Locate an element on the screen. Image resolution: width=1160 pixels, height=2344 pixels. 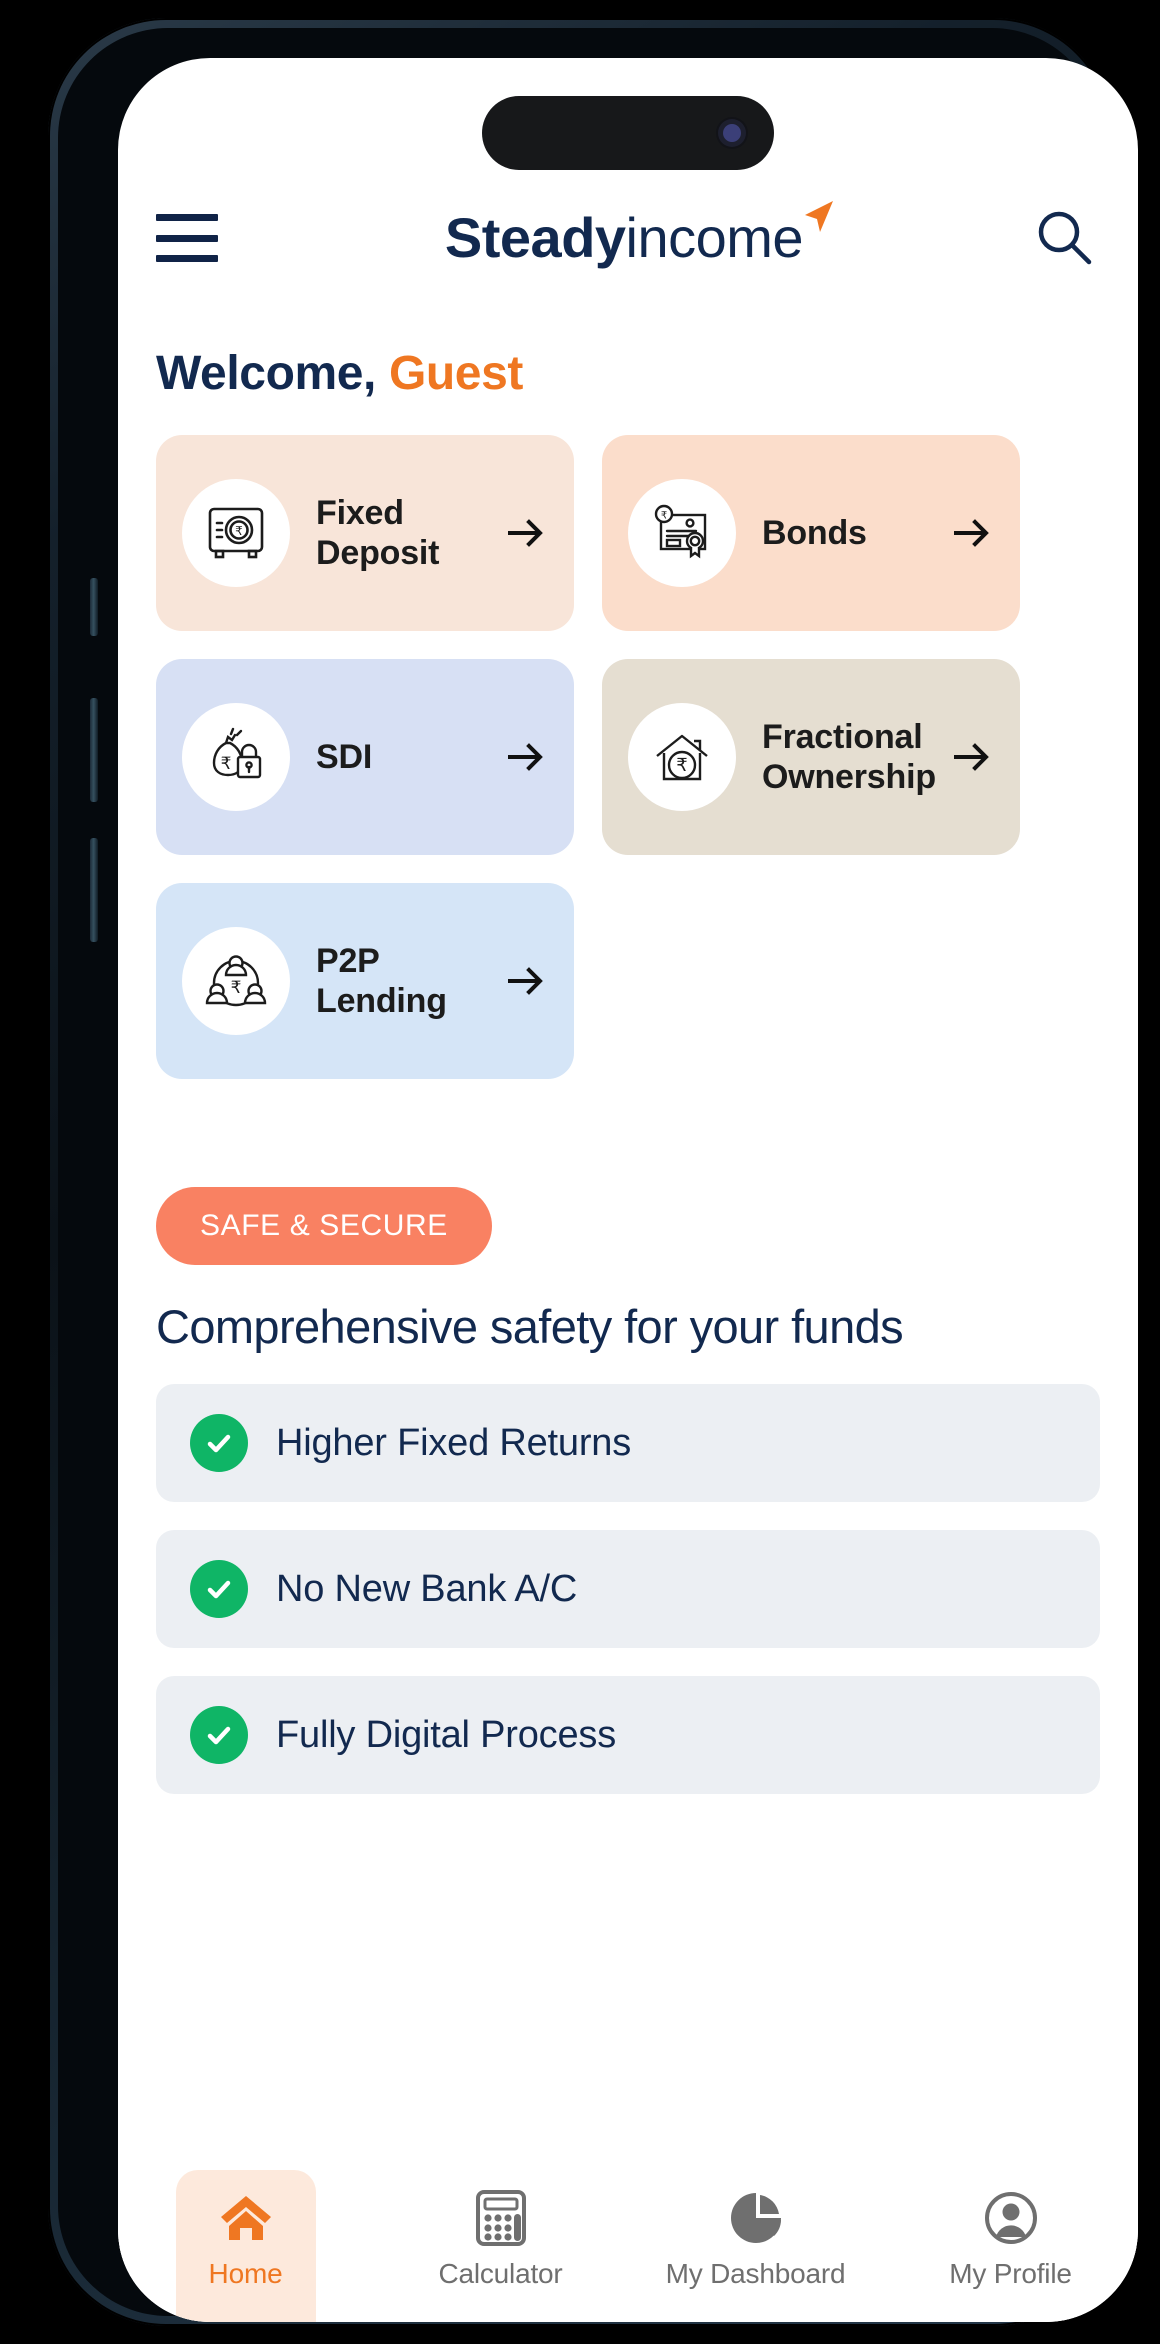
product-card-label: Fixed Deposit is located at coordinates (378, 532).